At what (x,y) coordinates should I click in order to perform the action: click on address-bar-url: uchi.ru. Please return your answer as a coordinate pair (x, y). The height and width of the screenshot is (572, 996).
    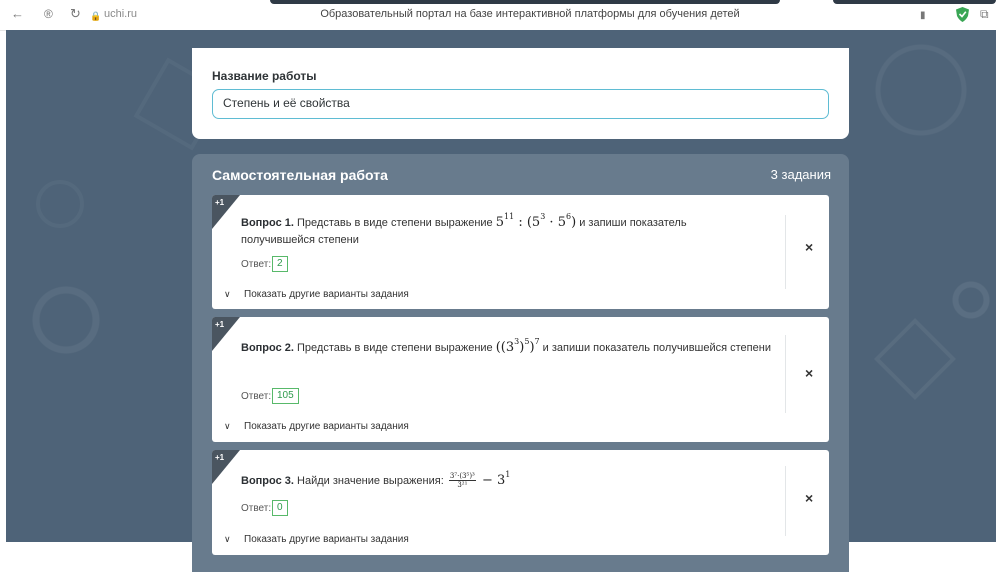
    Looking at the image, I should click on (120, 14).